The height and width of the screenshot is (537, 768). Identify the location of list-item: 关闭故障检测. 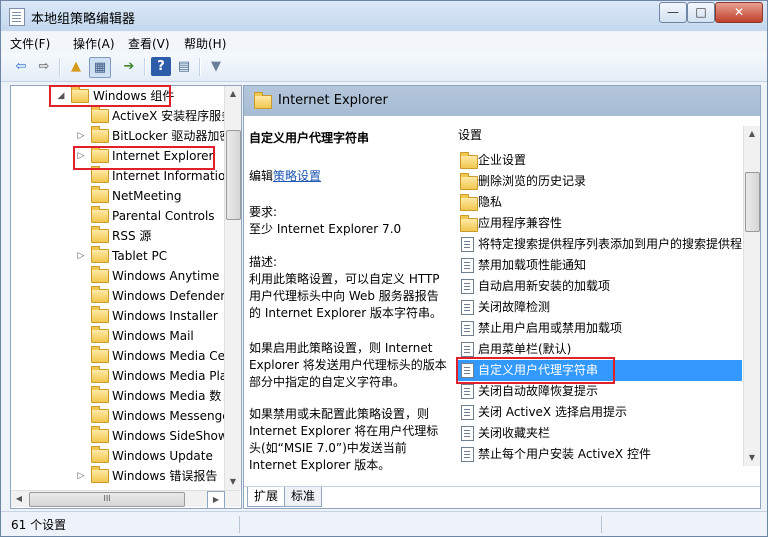
(600, 307).